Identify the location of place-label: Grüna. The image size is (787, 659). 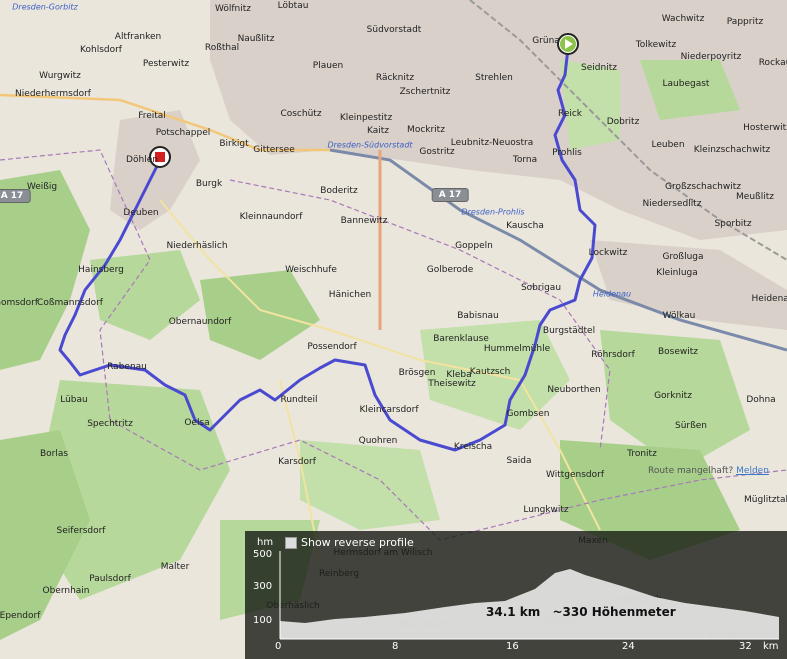
(546, 41).